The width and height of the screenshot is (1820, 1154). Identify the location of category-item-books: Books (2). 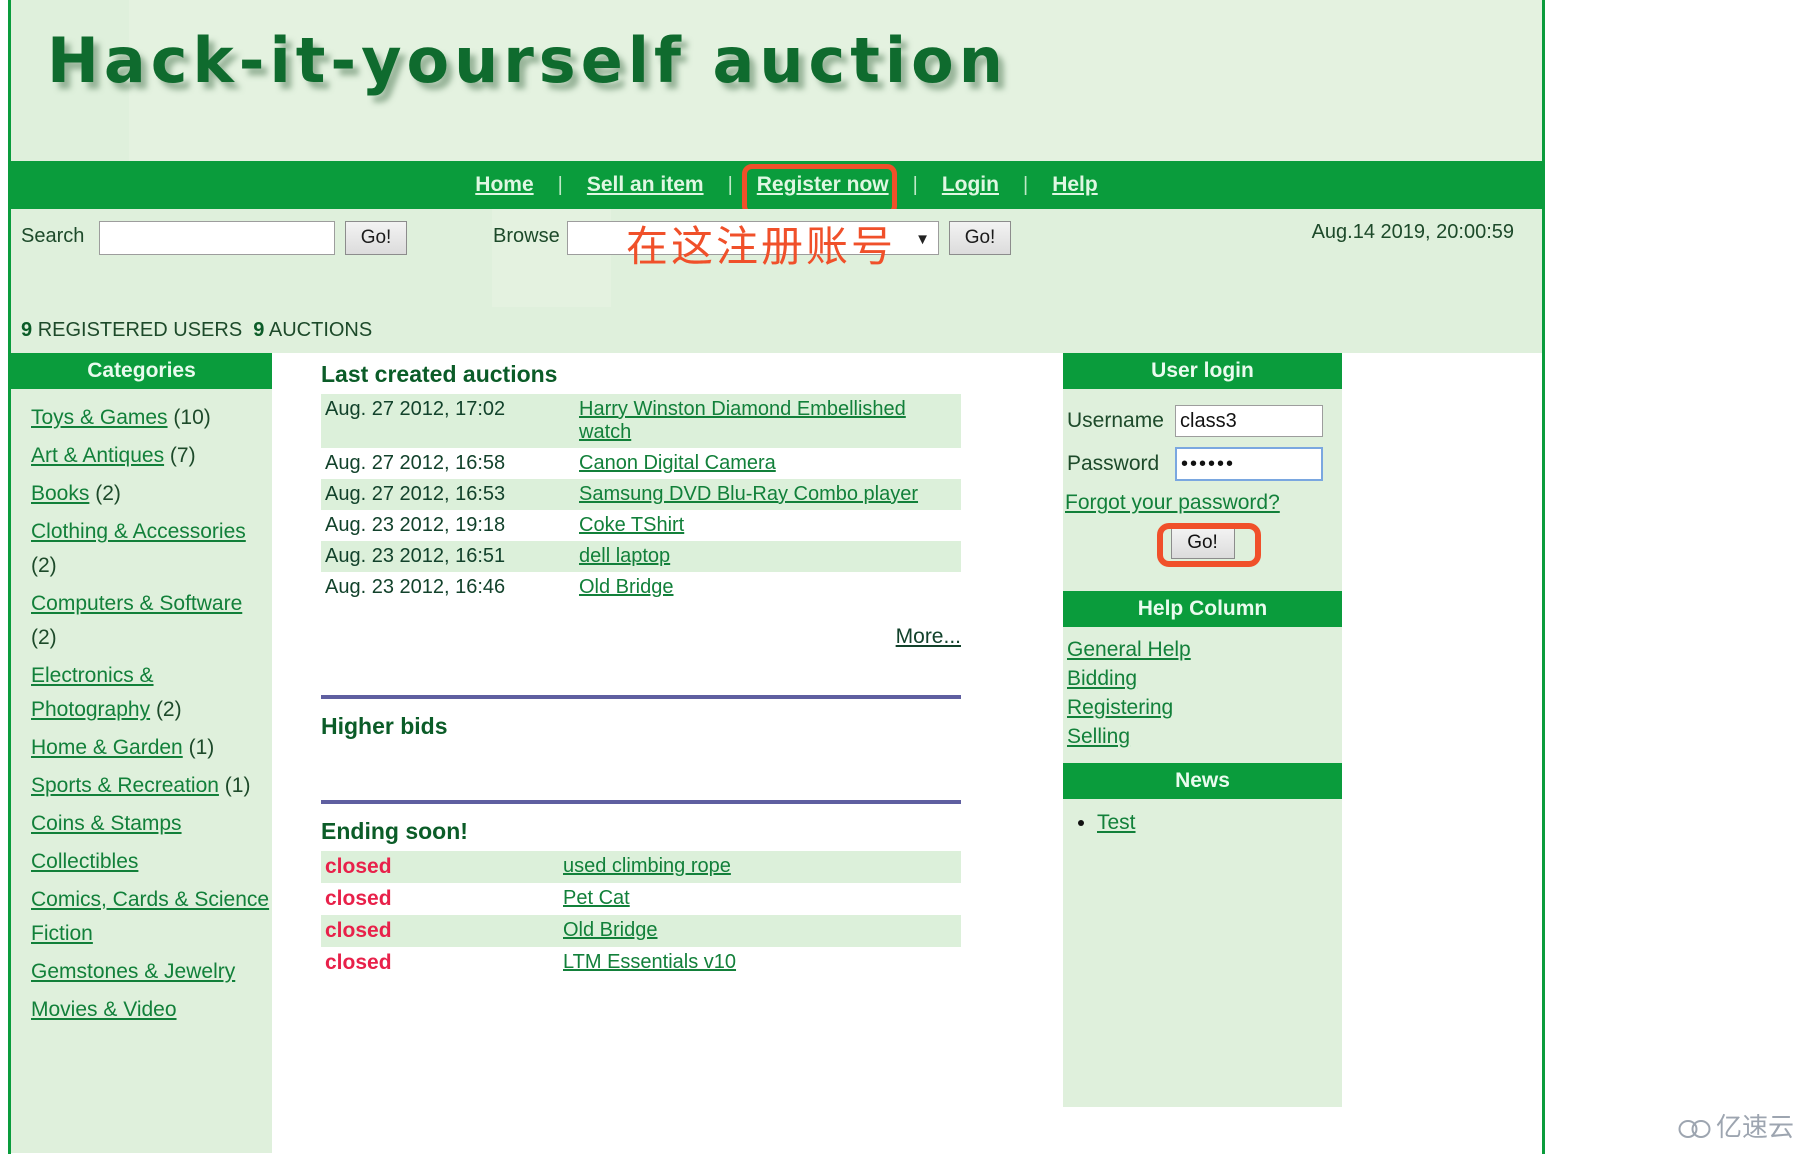
(151, 494).